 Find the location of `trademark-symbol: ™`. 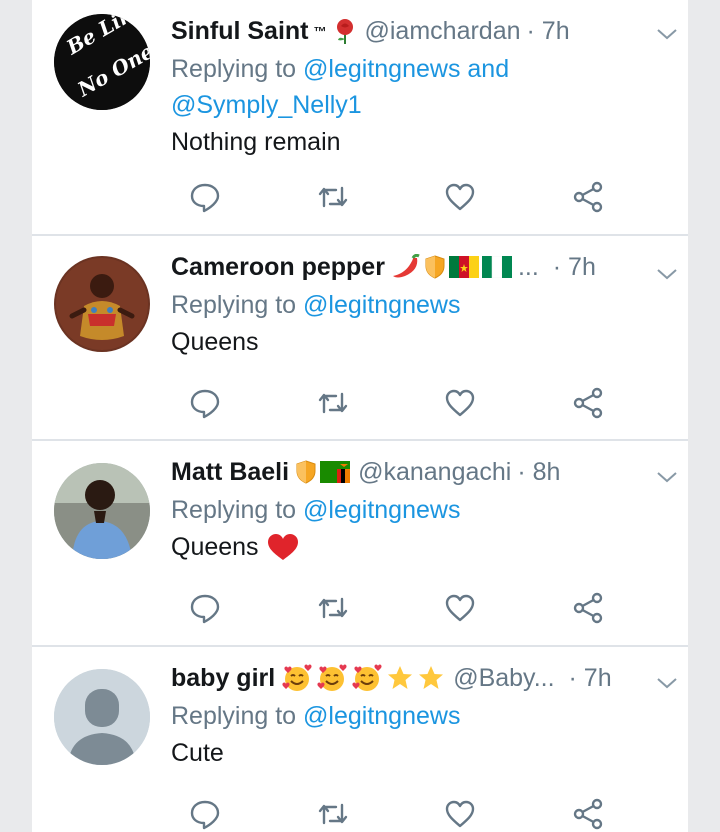

trademark-symbol: ™ is located at coordinates (320, 31).